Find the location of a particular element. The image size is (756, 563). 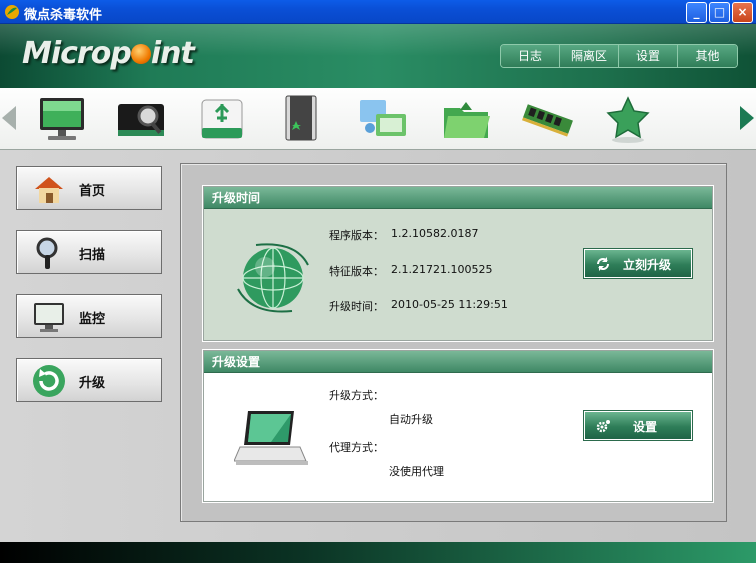

upgrade-time-header: 升级时间 is located at coordinates (458, 198).